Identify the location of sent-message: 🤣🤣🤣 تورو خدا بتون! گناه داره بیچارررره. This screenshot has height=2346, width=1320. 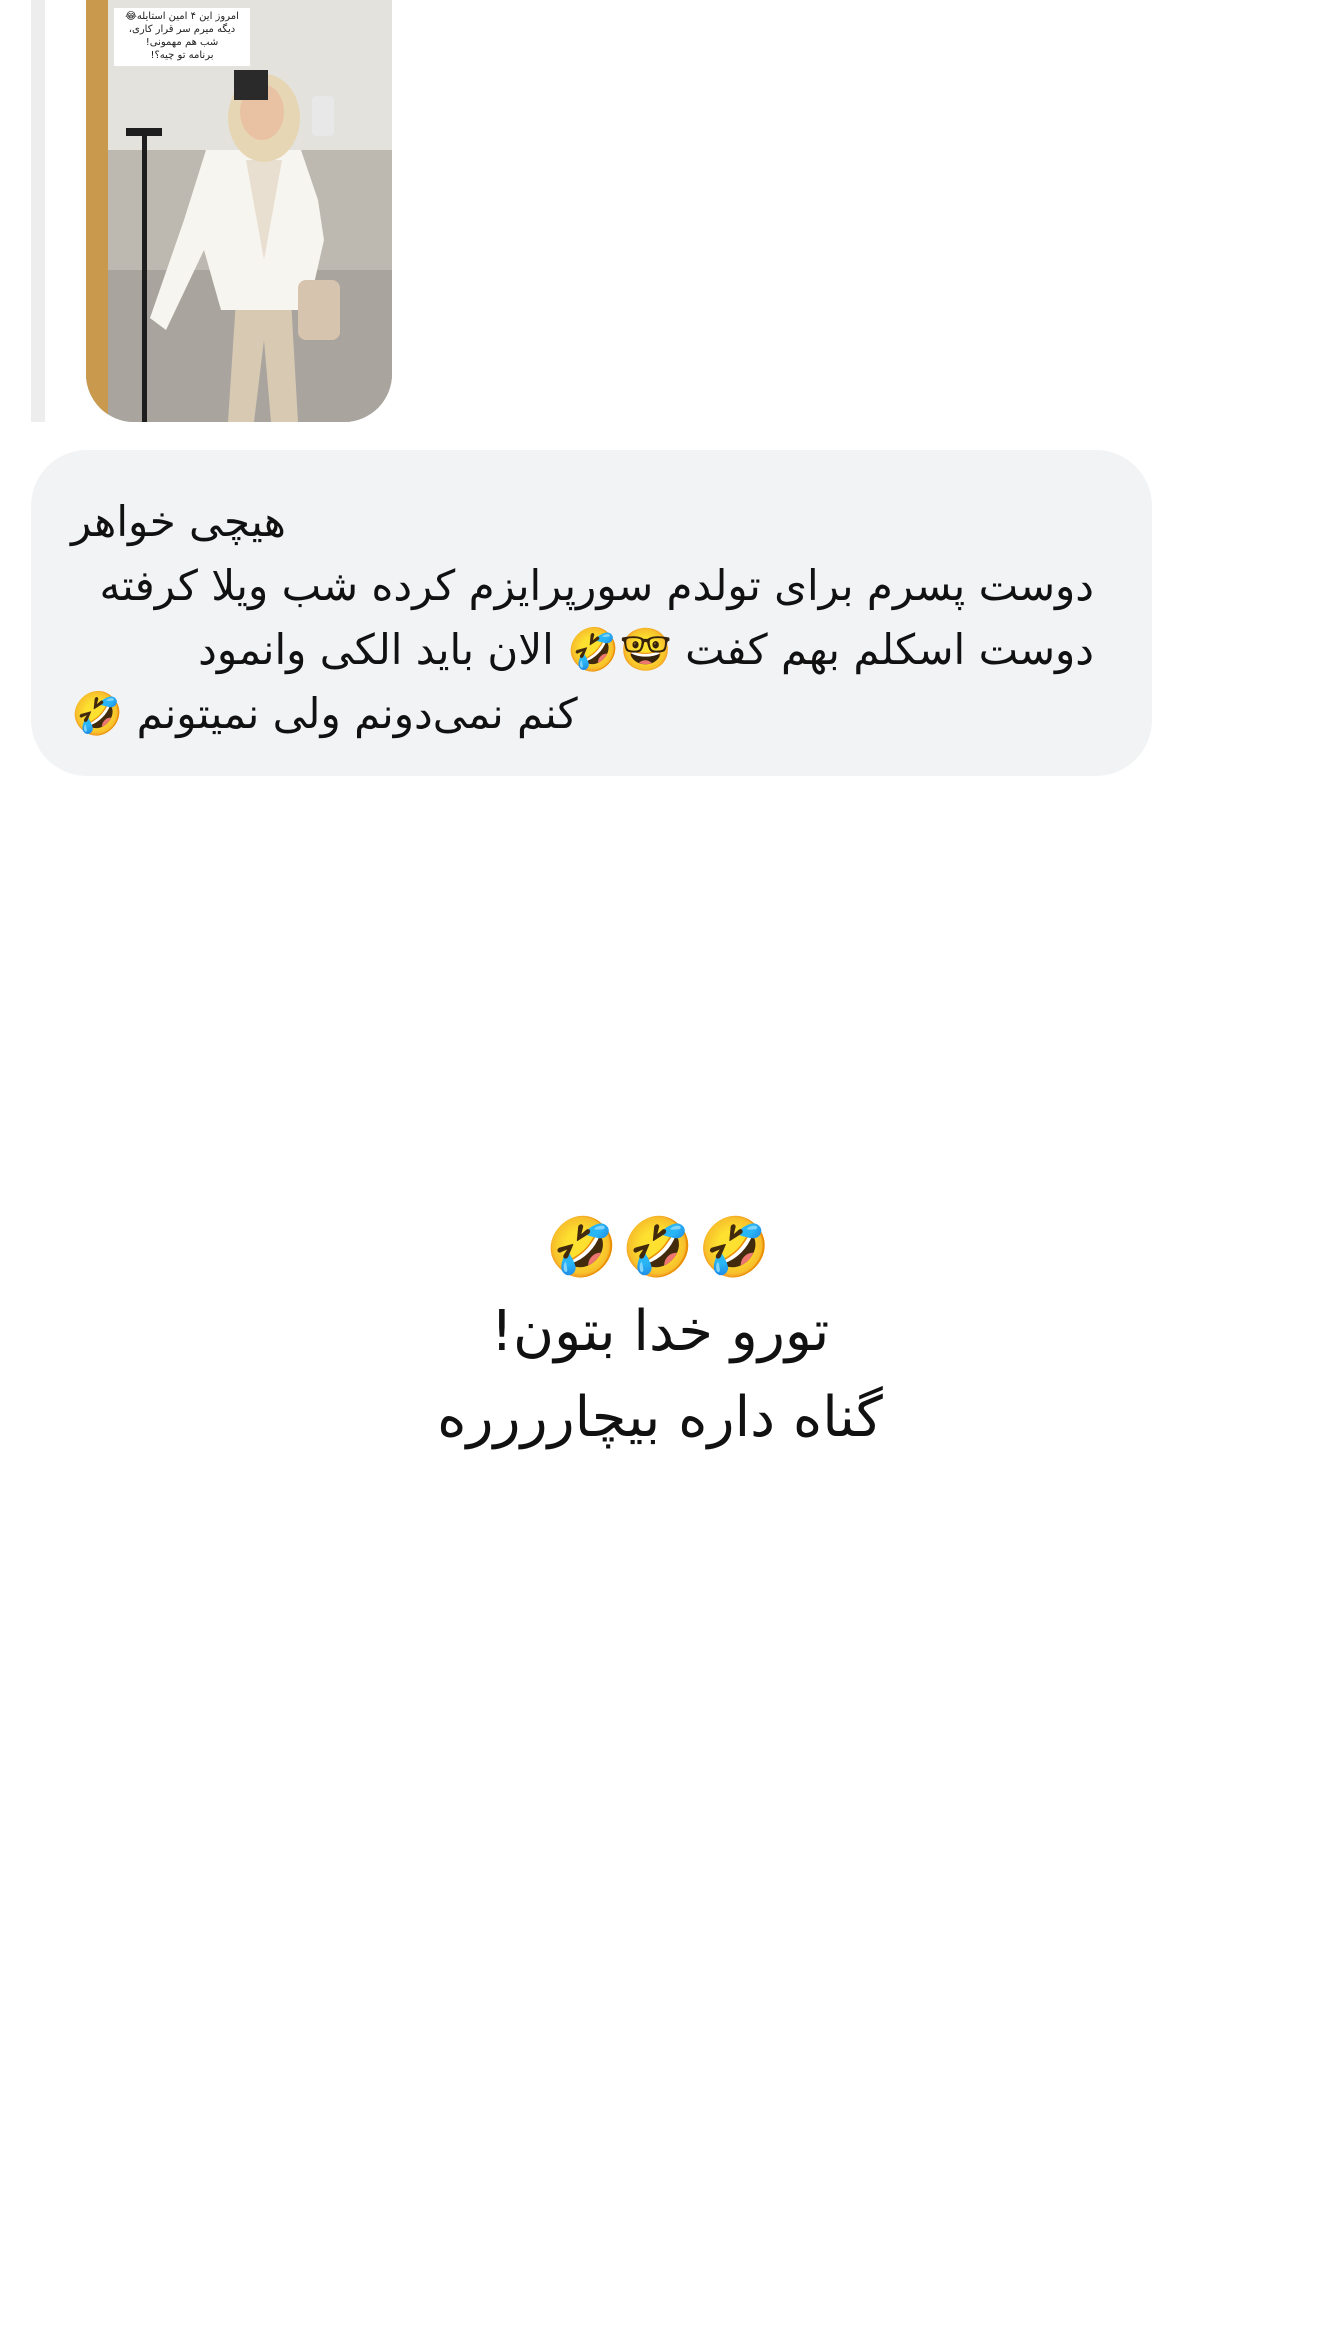
(660, 1333).